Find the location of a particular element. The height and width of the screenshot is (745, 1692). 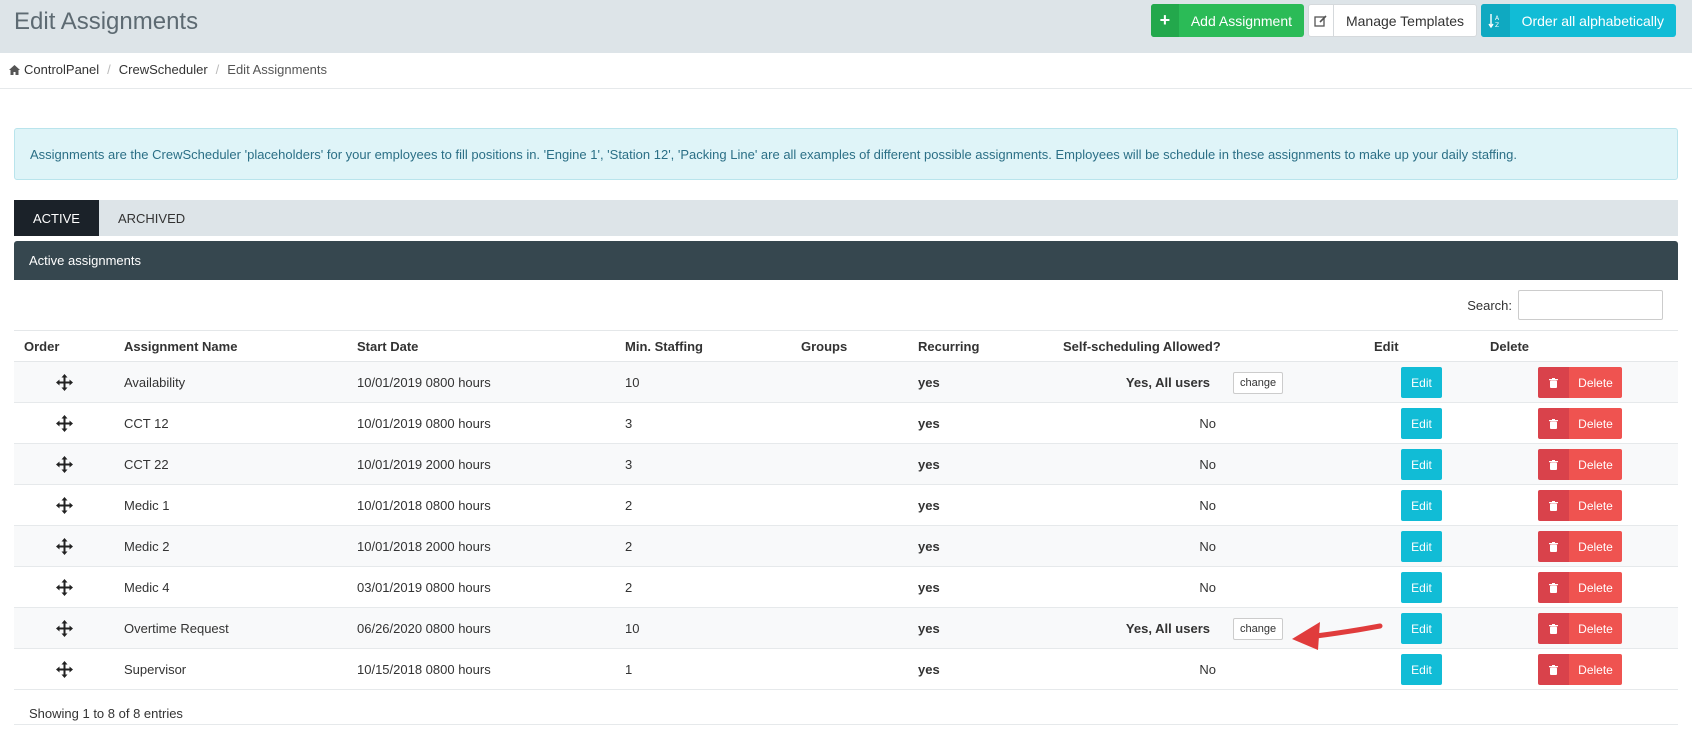

col-self-scheduling: Self-scheduling Allowed? is located at coordinates (1142, 346).